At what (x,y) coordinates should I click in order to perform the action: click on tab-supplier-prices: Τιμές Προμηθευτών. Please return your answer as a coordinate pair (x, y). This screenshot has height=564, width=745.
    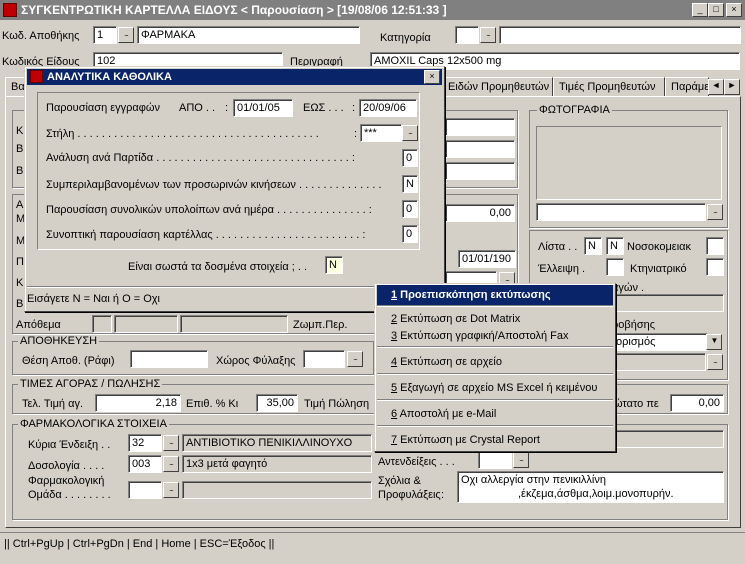
    Looking at the image, I should click on (609, 87).